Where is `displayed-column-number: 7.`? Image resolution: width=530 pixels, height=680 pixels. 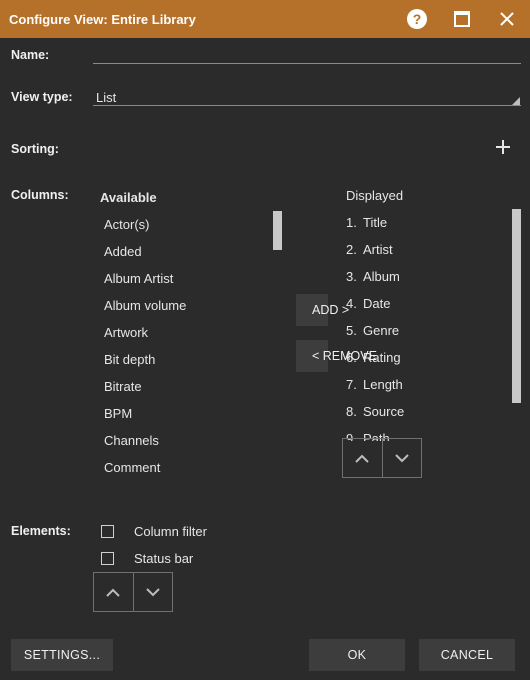
displayed-column-number: 7. is located at coordinates (351, 384).